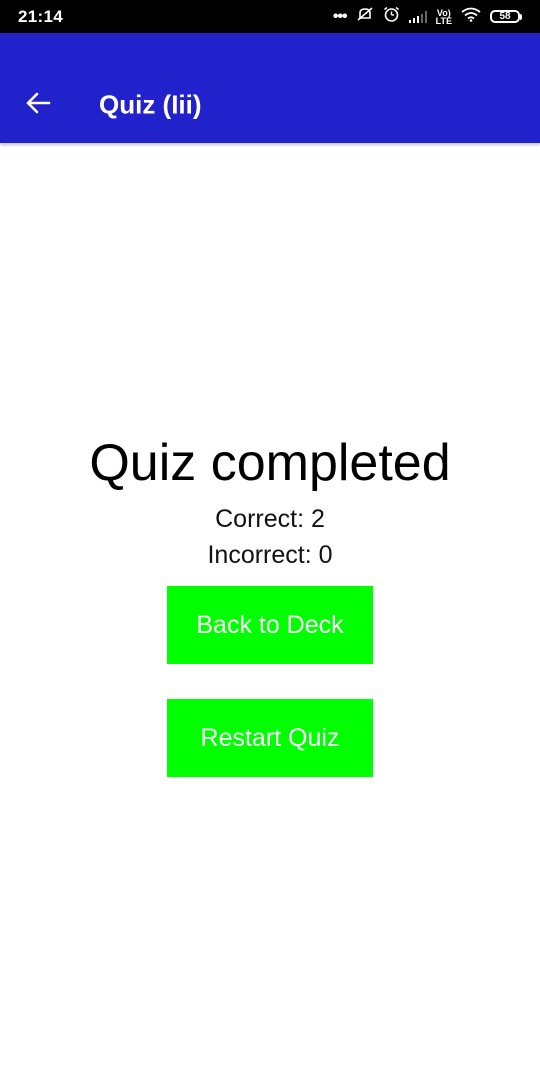 The width and height of the screenshot is (540, 1080). I want to click on more-dots-icon: •••, so click(340, 16).